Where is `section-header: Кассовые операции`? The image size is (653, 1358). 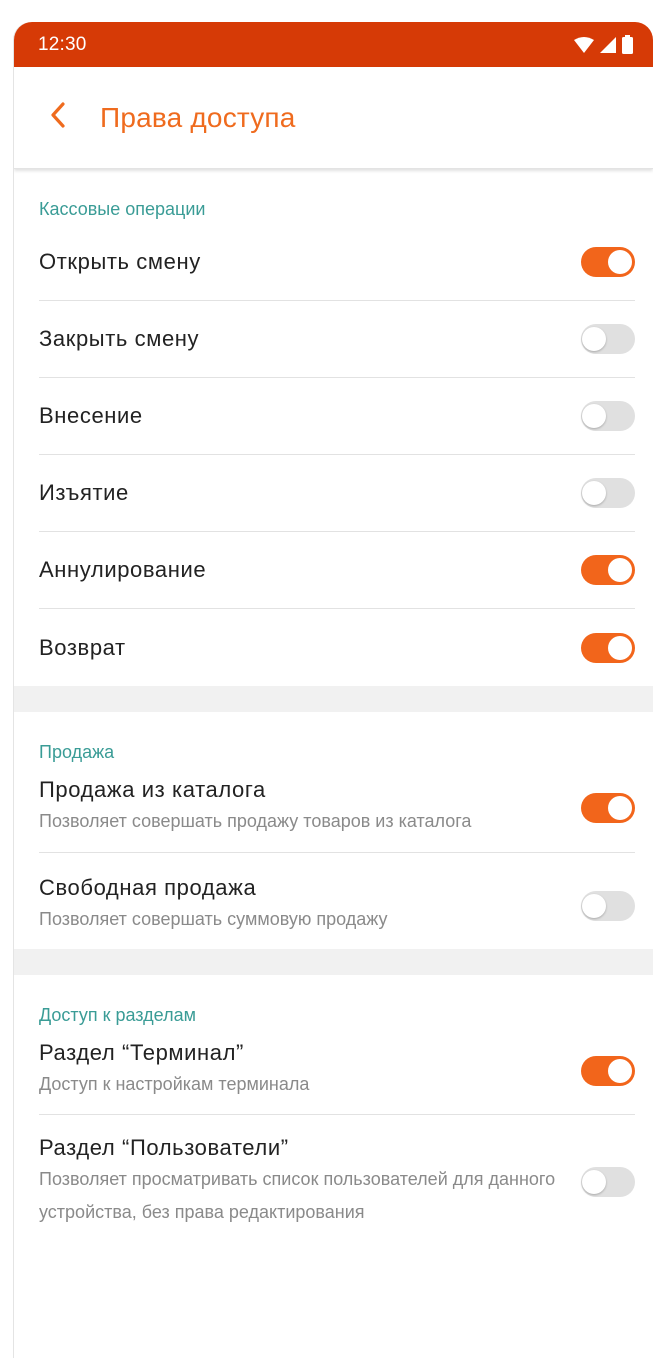 section-header: Кассовые операции is located at coordinates (122, 209).